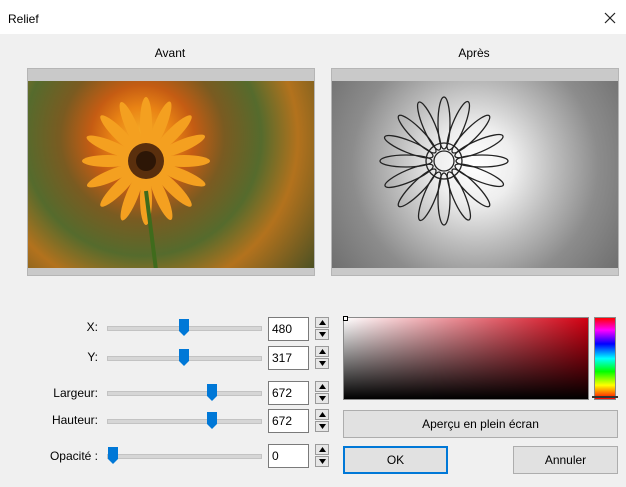 The width and height of the screenshot is (626, 487). What do you see at coordinates (610, 18) in the screenshot?
I see `close-icon` at bounding box center [610, 18].